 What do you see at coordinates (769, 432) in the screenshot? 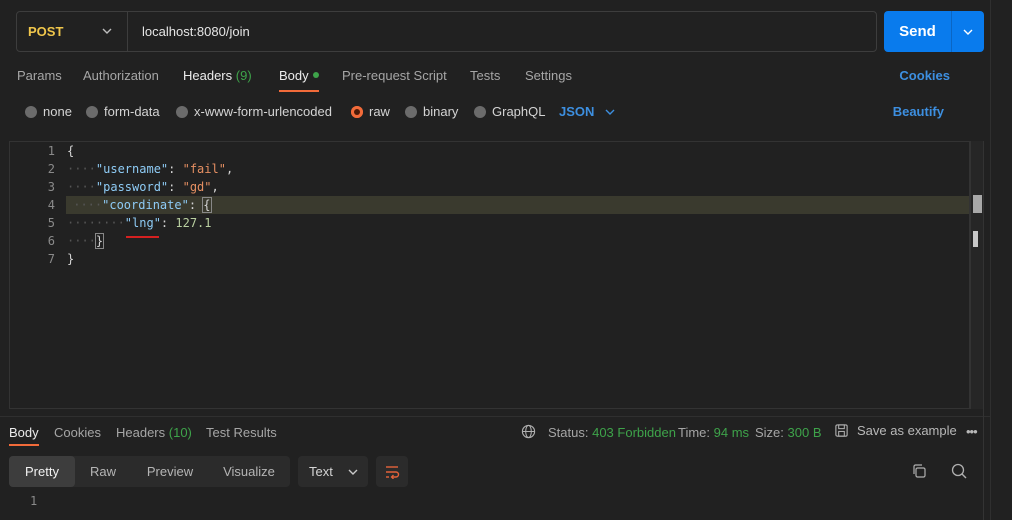
I see `size-label: Size:` at bounding box center [769, 432].